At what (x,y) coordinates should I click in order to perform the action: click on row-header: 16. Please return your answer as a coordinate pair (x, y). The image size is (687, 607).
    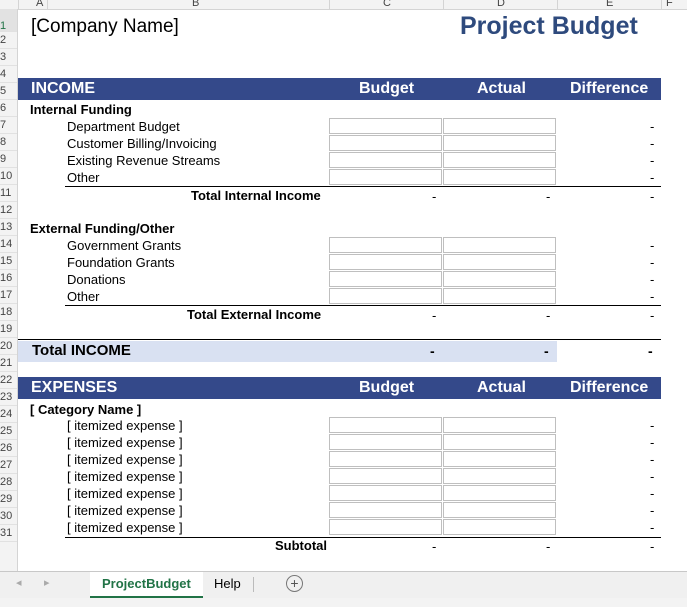
    Looking at the image, I should click on (8, 278).